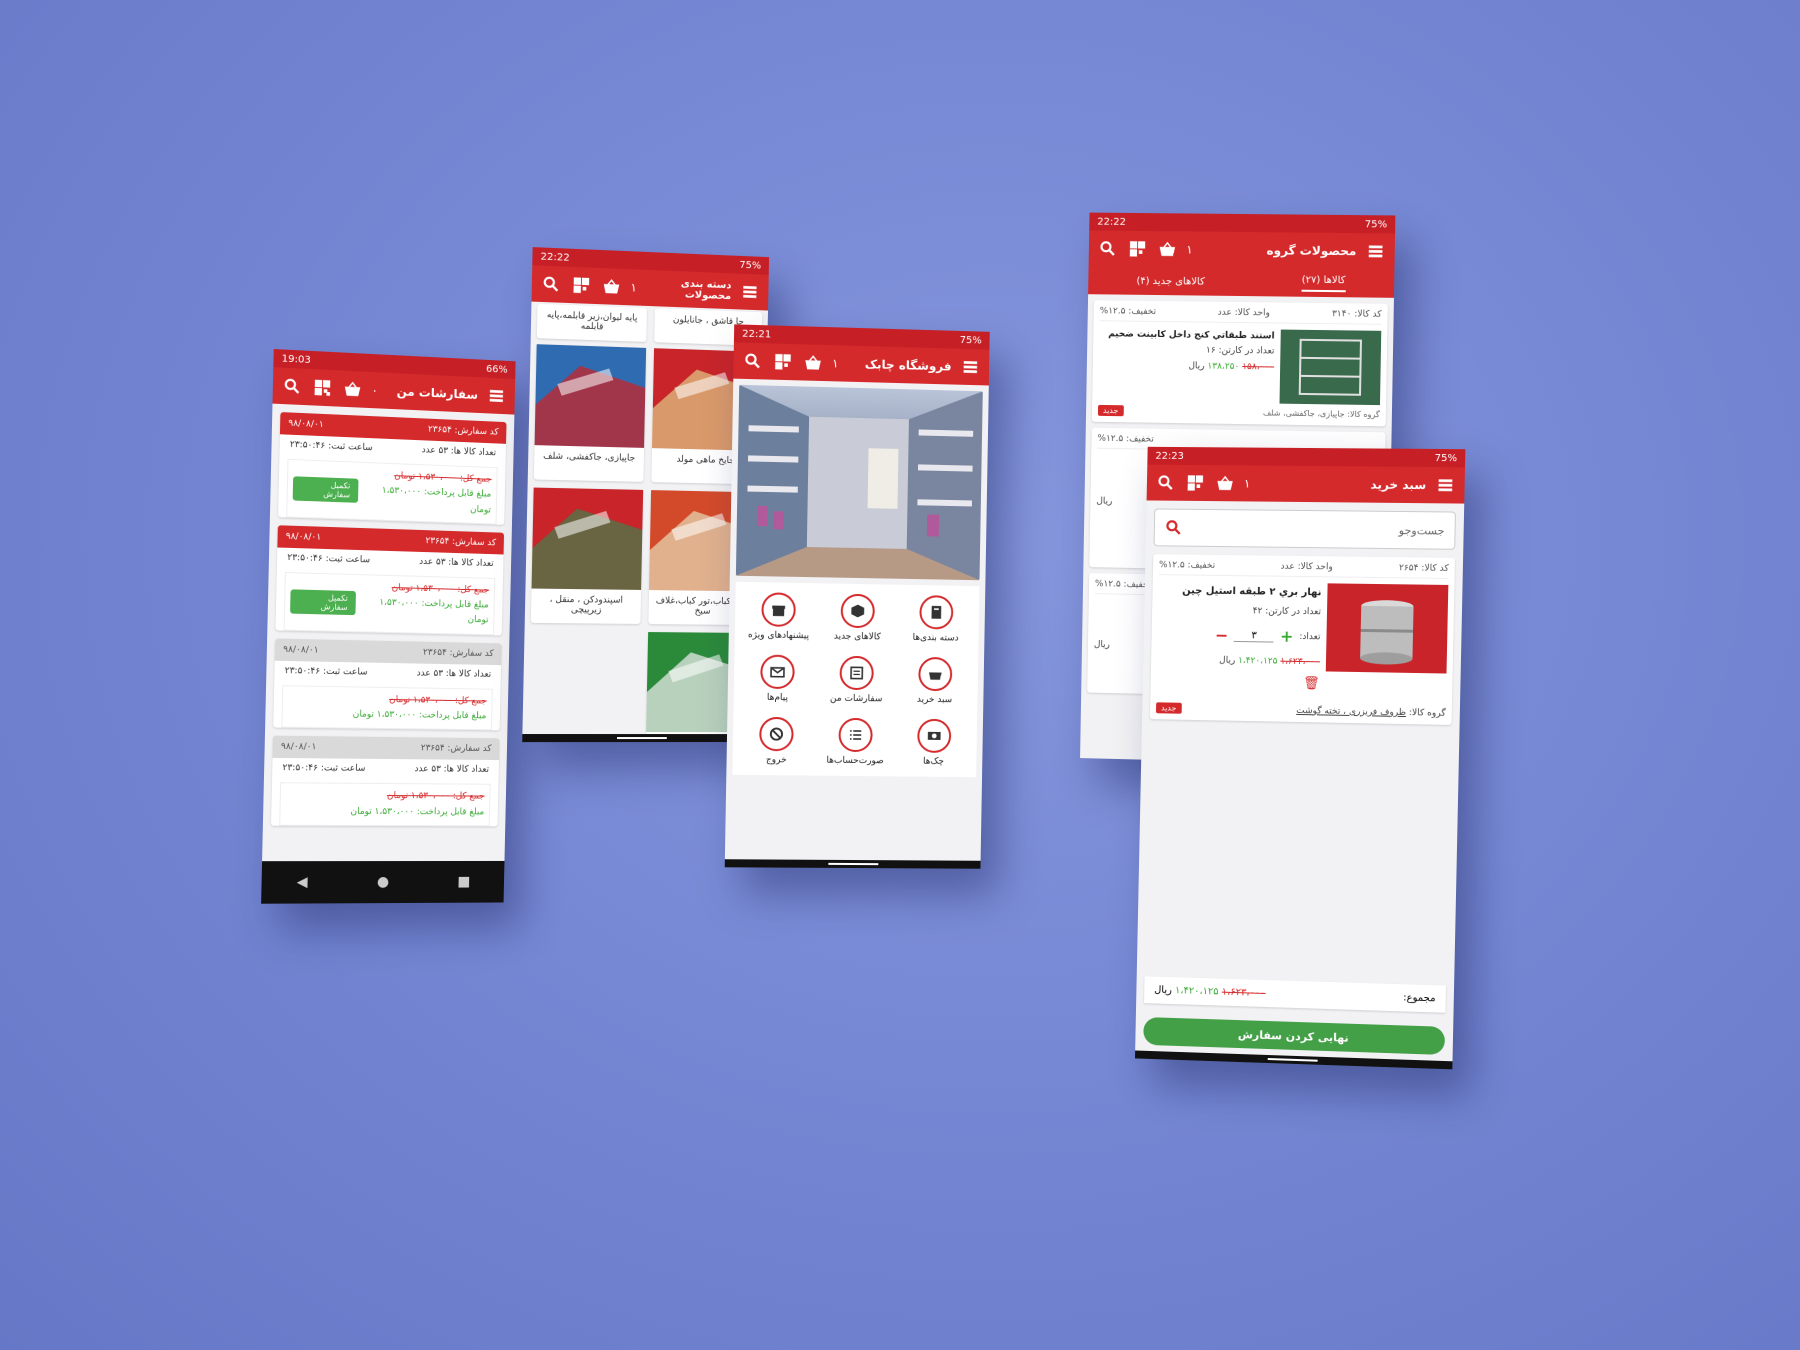  Describe the element at coordinates (461, 542) in the screenshot. I see `order-code: کد سفارش: ۲۳۶۵۴` at that location.